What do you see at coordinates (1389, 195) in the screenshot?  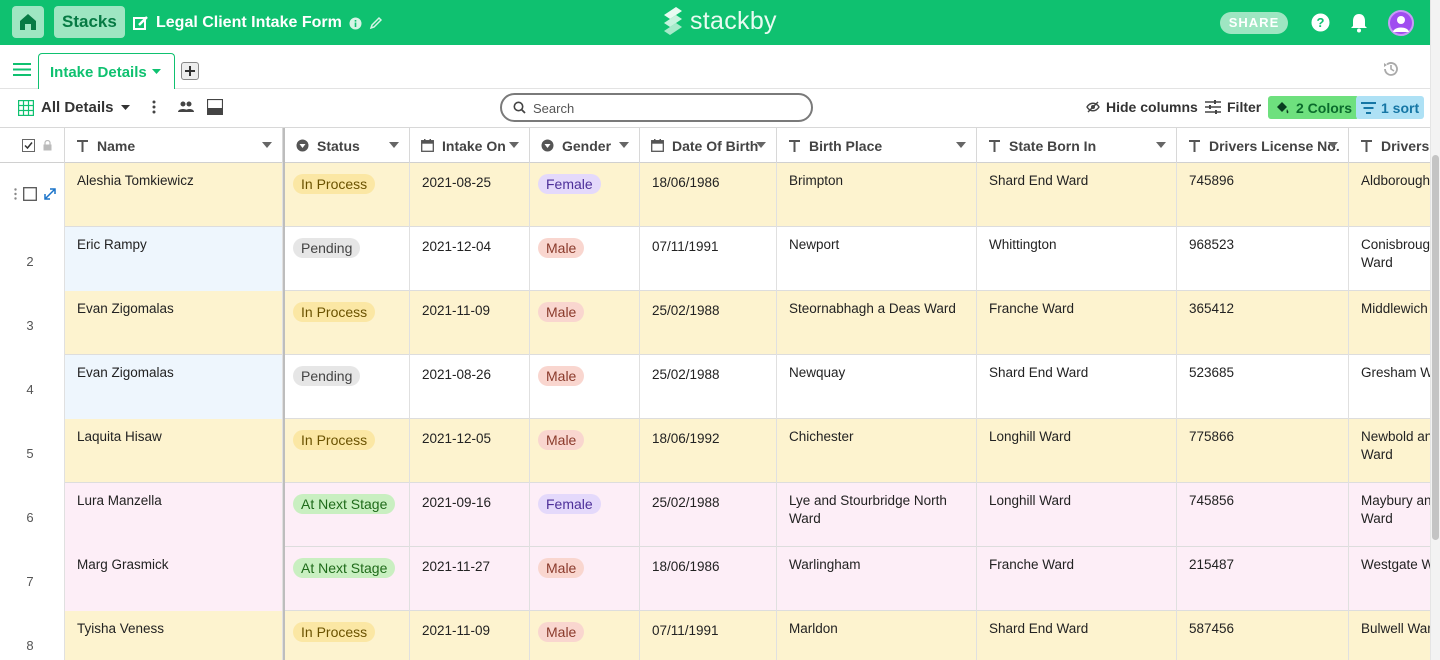 I see `cell-drivers-l: Aldborough` at bounding box center [1389, 195].